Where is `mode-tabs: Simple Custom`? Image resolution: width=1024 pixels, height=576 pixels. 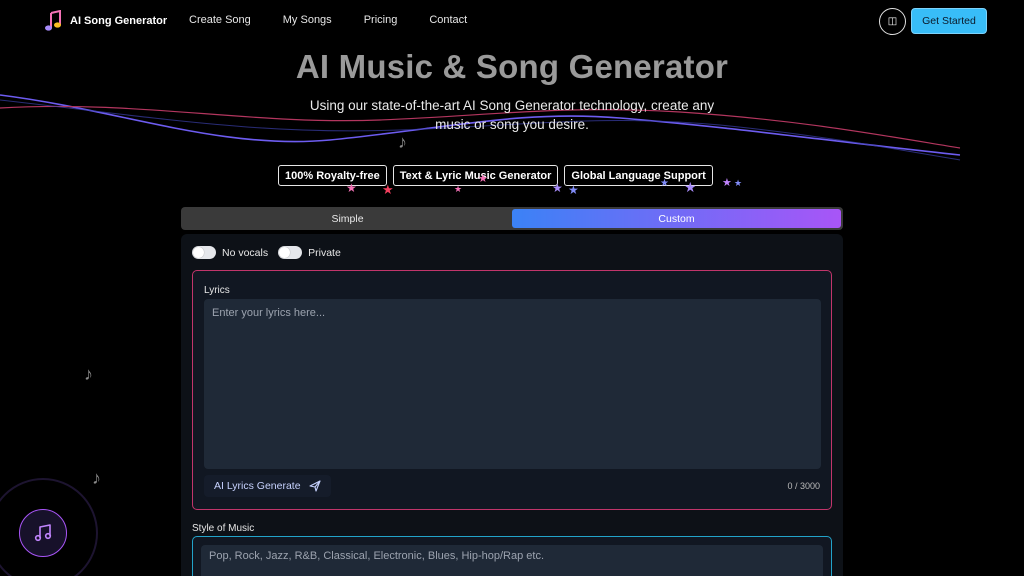
mode-tabs: Simple Custom is located at coordinates (512, 218).